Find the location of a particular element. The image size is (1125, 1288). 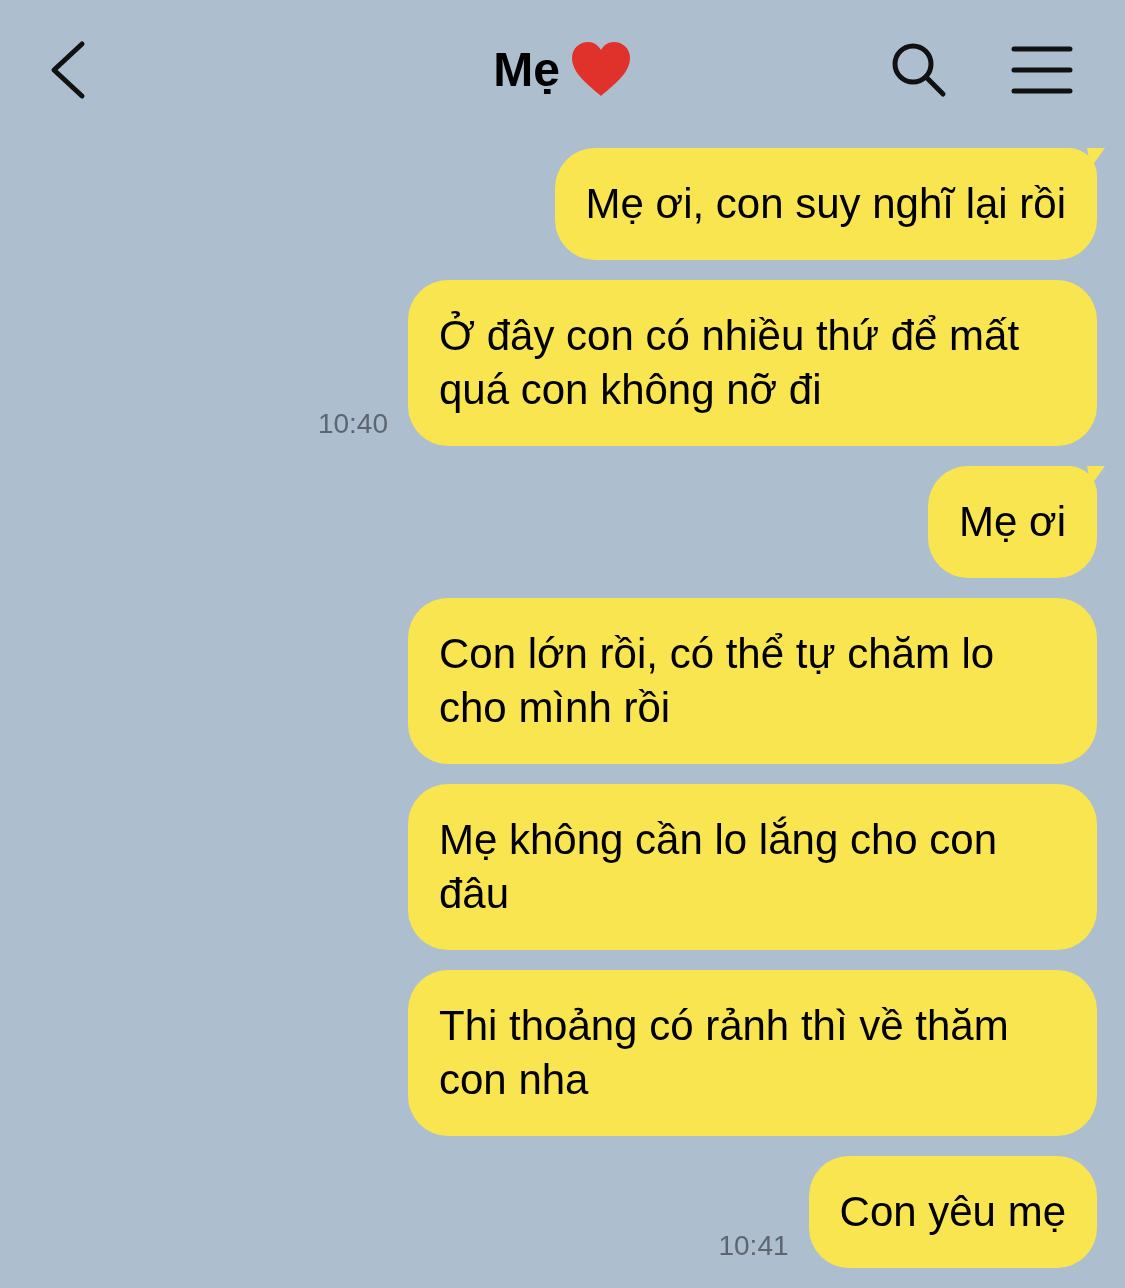

menu-icon is located at coordinates (1042, 70).